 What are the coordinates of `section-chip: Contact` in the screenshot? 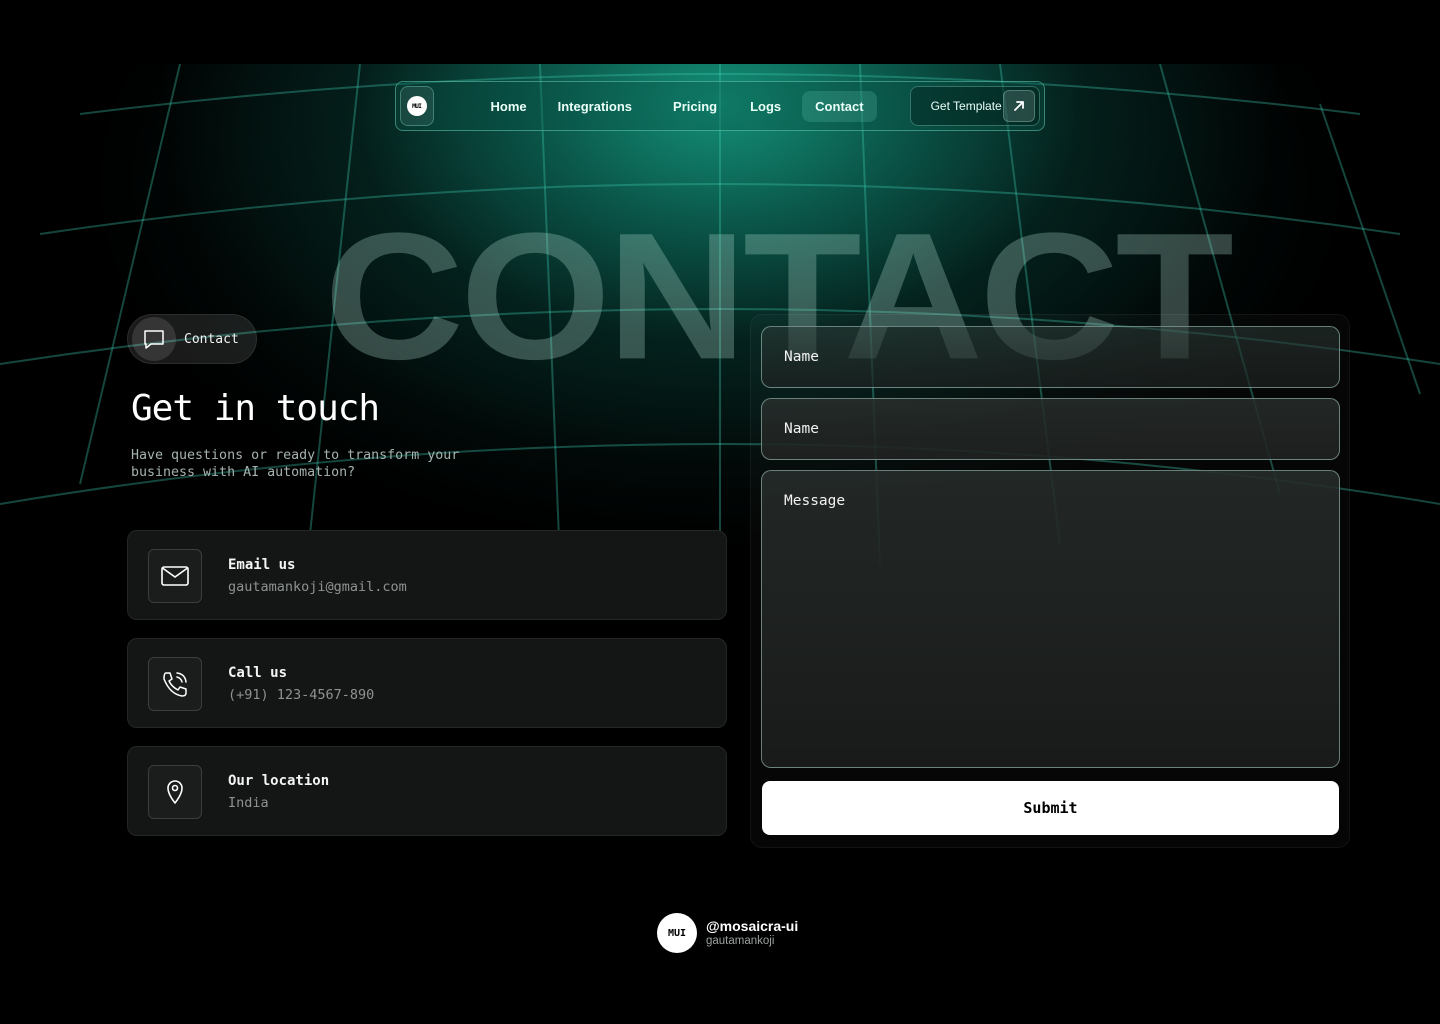 It's located at (192, 339).